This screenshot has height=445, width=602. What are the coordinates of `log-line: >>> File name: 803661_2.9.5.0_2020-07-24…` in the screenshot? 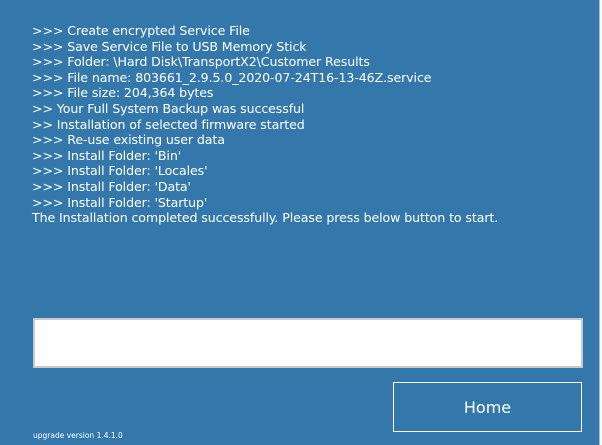 It's located at (232, 77).